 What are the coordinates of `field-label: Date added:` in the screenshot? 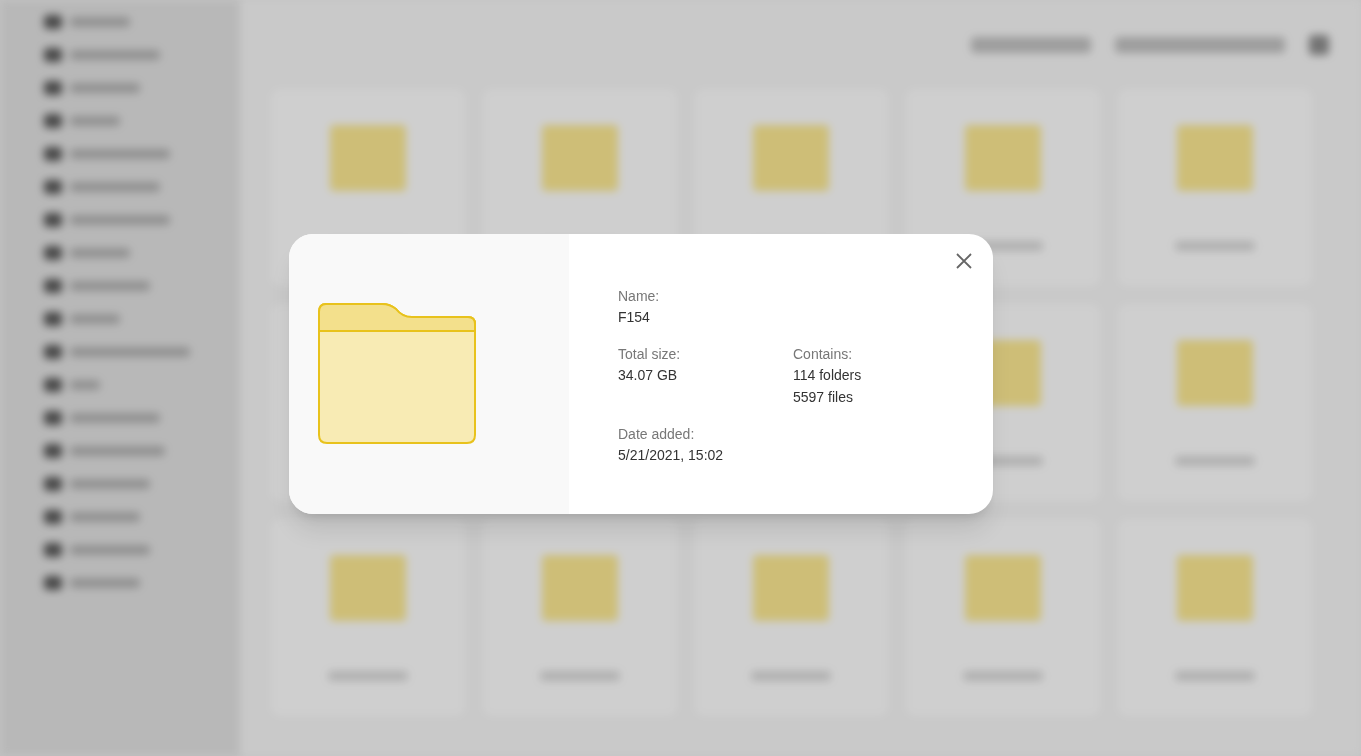 It's located at (657, 434).